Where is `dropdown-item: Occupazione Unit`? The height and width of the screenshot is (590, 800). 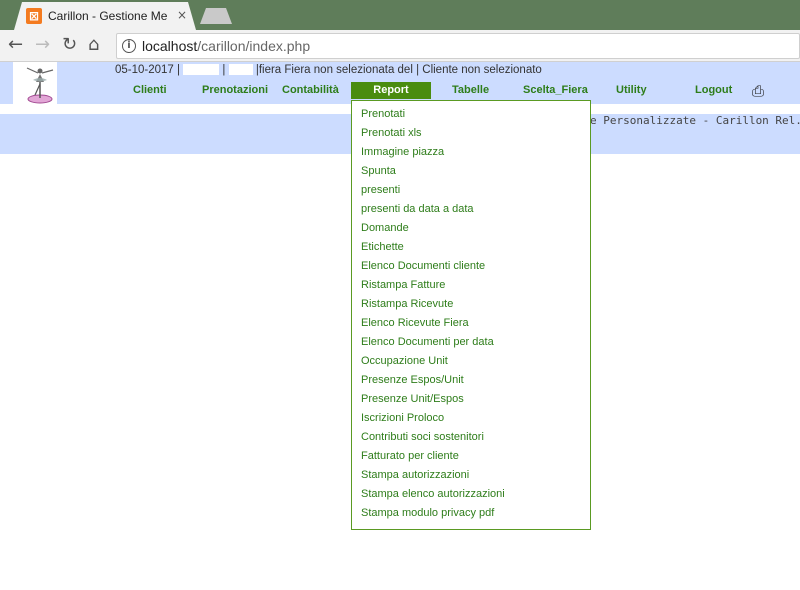 dropdown-item: Occupazione Unit is located at coordinates (404, 361).